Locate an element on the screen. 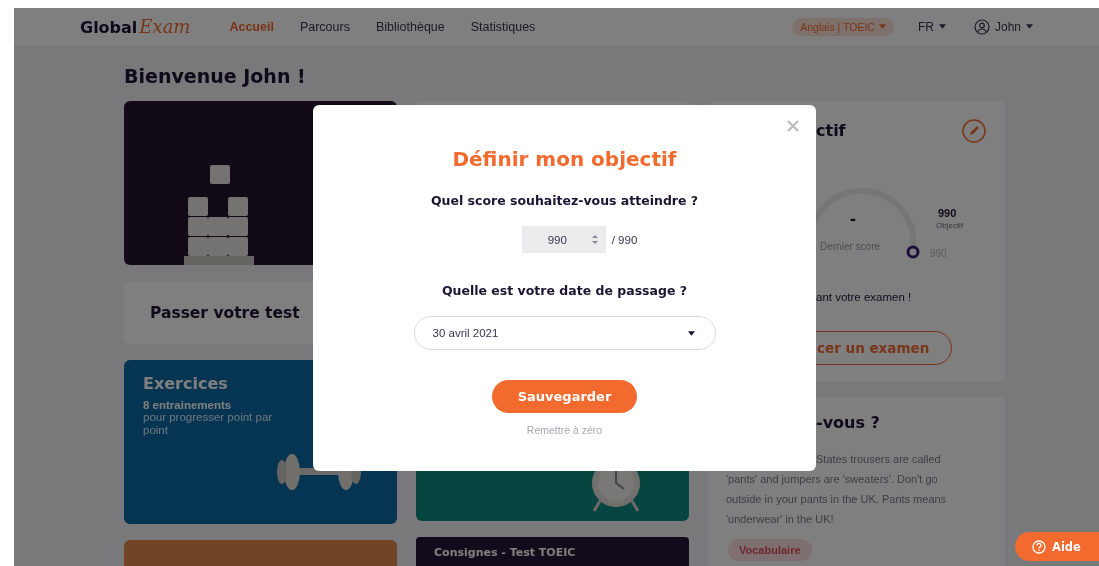 This screenshot has height=566, width=1099. language-selector: FR is located at coordinates (931, 26).